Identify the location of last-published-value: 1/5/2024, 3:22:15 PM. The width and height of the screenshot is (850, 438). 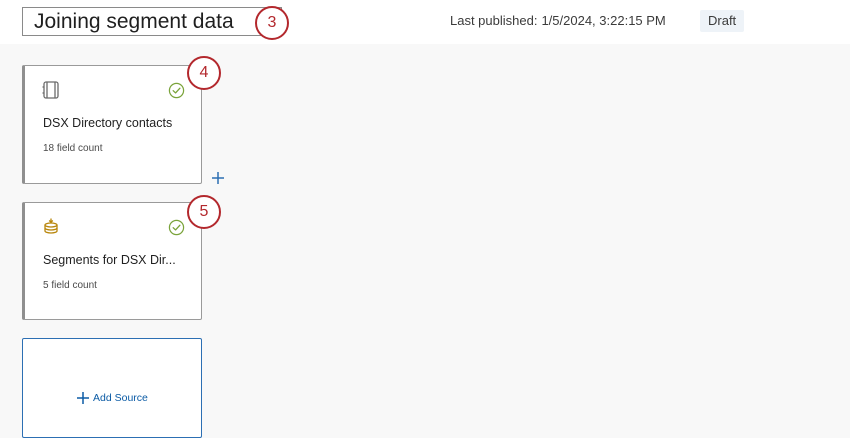
(603, 20).